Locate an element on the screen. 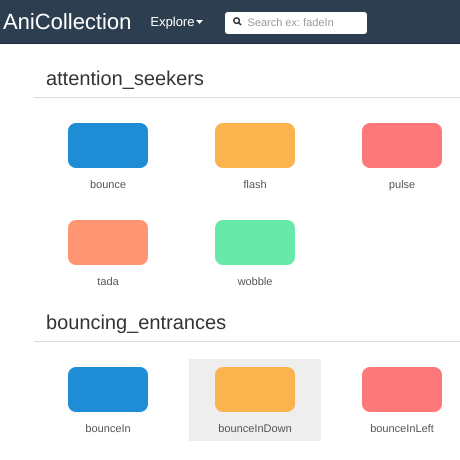  animation-label: wobble is located at coordinates (255, 282).